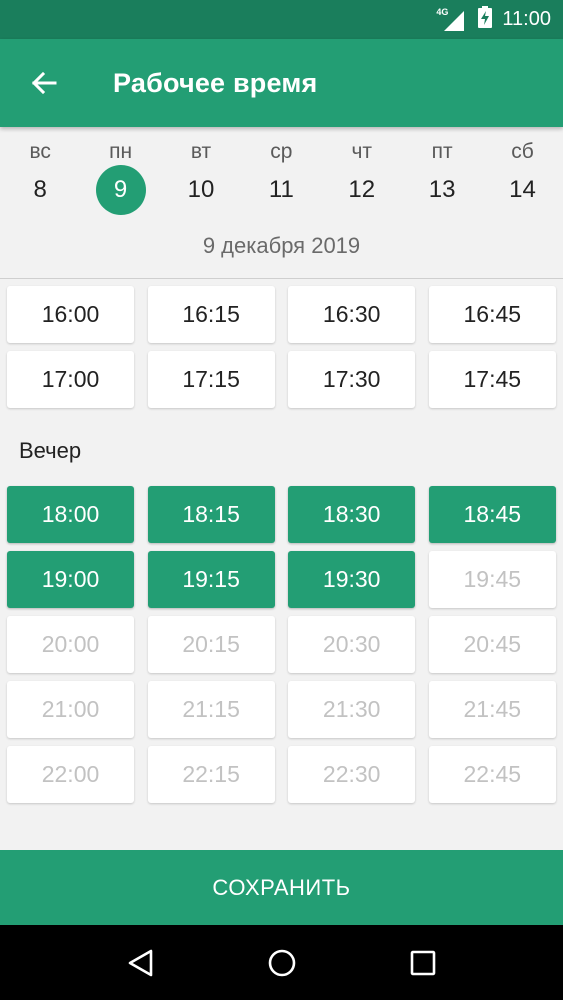  Describe the element at coordinates (70, 379) in the screenshot. I see `time-slot-1700: 17:00` at that location.